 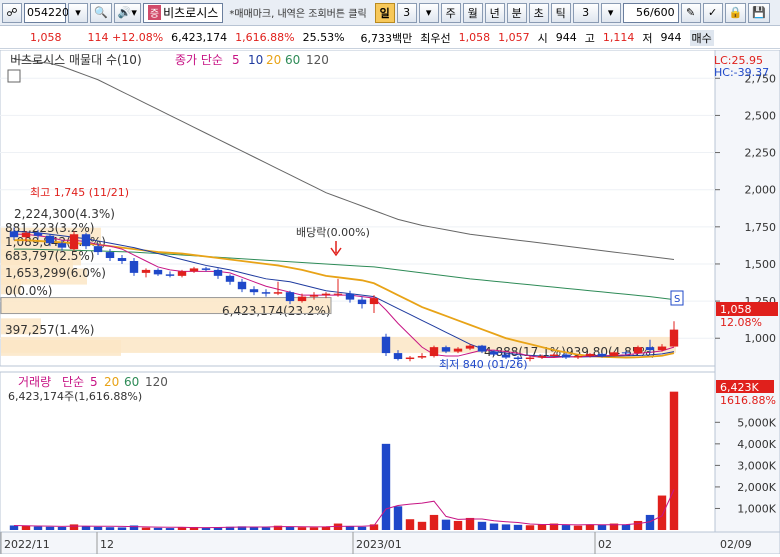 What do you see at coordinates (131, 382) in the screenshot?
I see `volume-ma60: 60` at bounding box center [131, 382].